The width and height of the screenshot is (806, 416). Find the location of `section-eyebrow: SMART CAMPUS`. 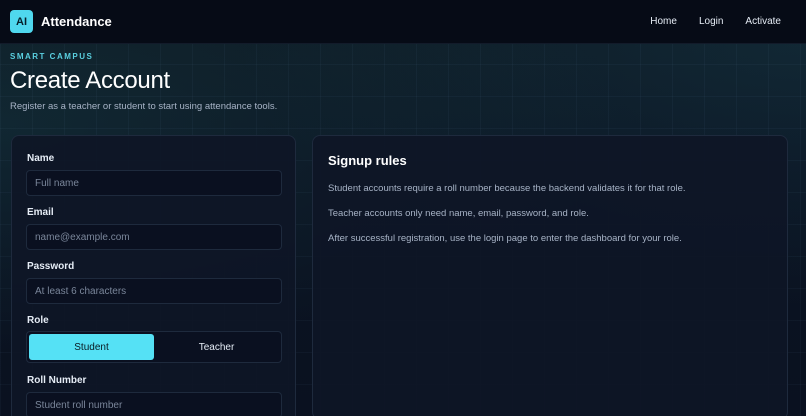

section-eyebrow: SMART CAMPUS is located at coordinates (52, 56).